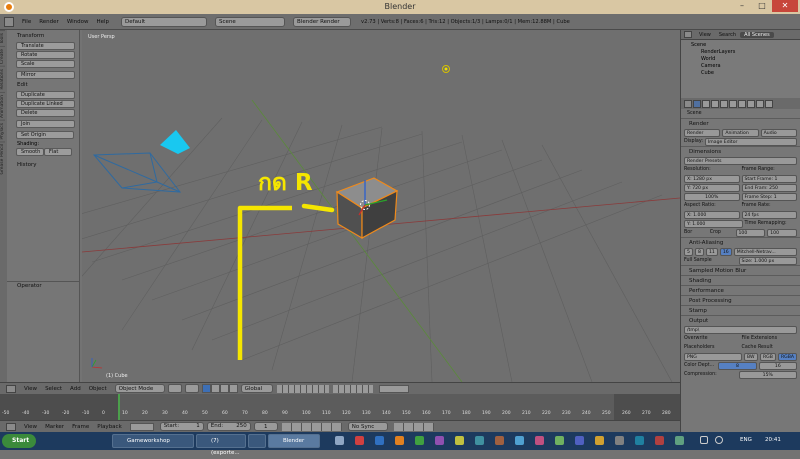  What do you see at coordinates (787, 356) in the screenshot?
I see `color-rgba-button: RGBA` at bounding box center [787, 356].